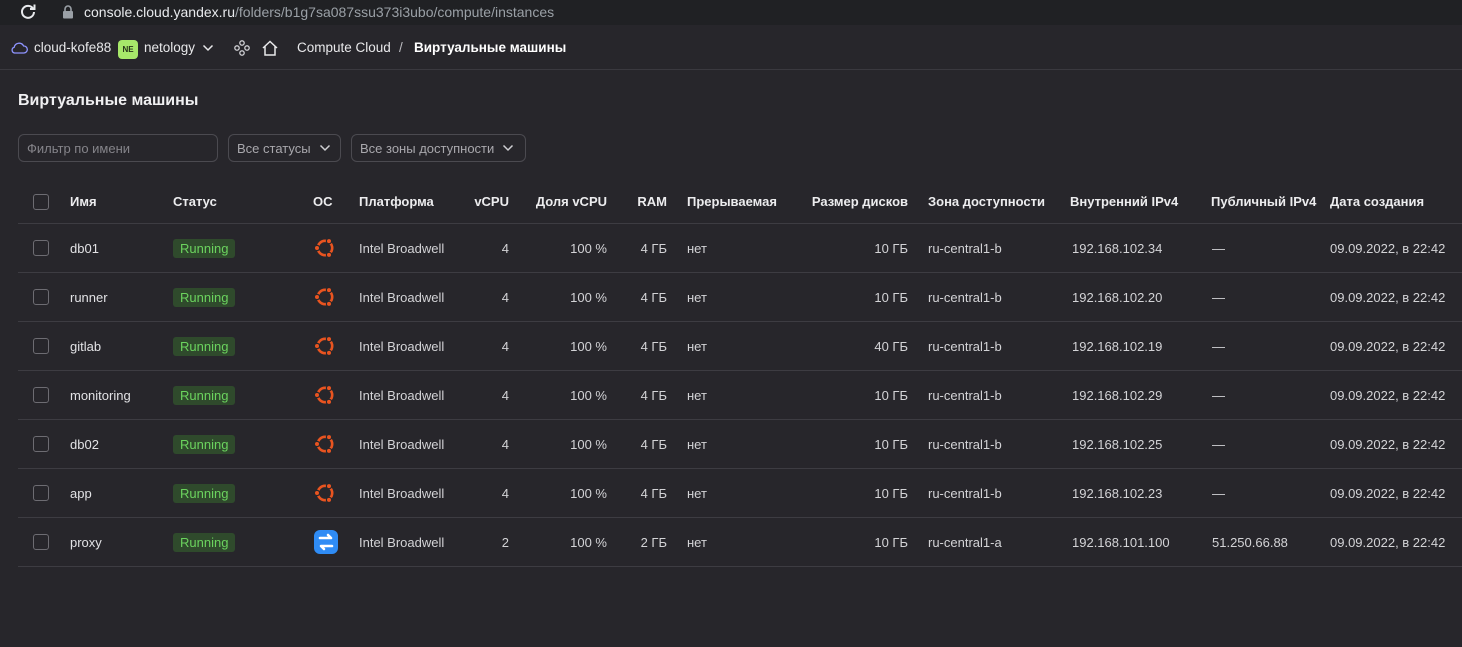 Image resolution: width=1462 pixels, height=647 pixels. I want to click on zone-filter-select: Все зоны доступности, so click(438, 148).